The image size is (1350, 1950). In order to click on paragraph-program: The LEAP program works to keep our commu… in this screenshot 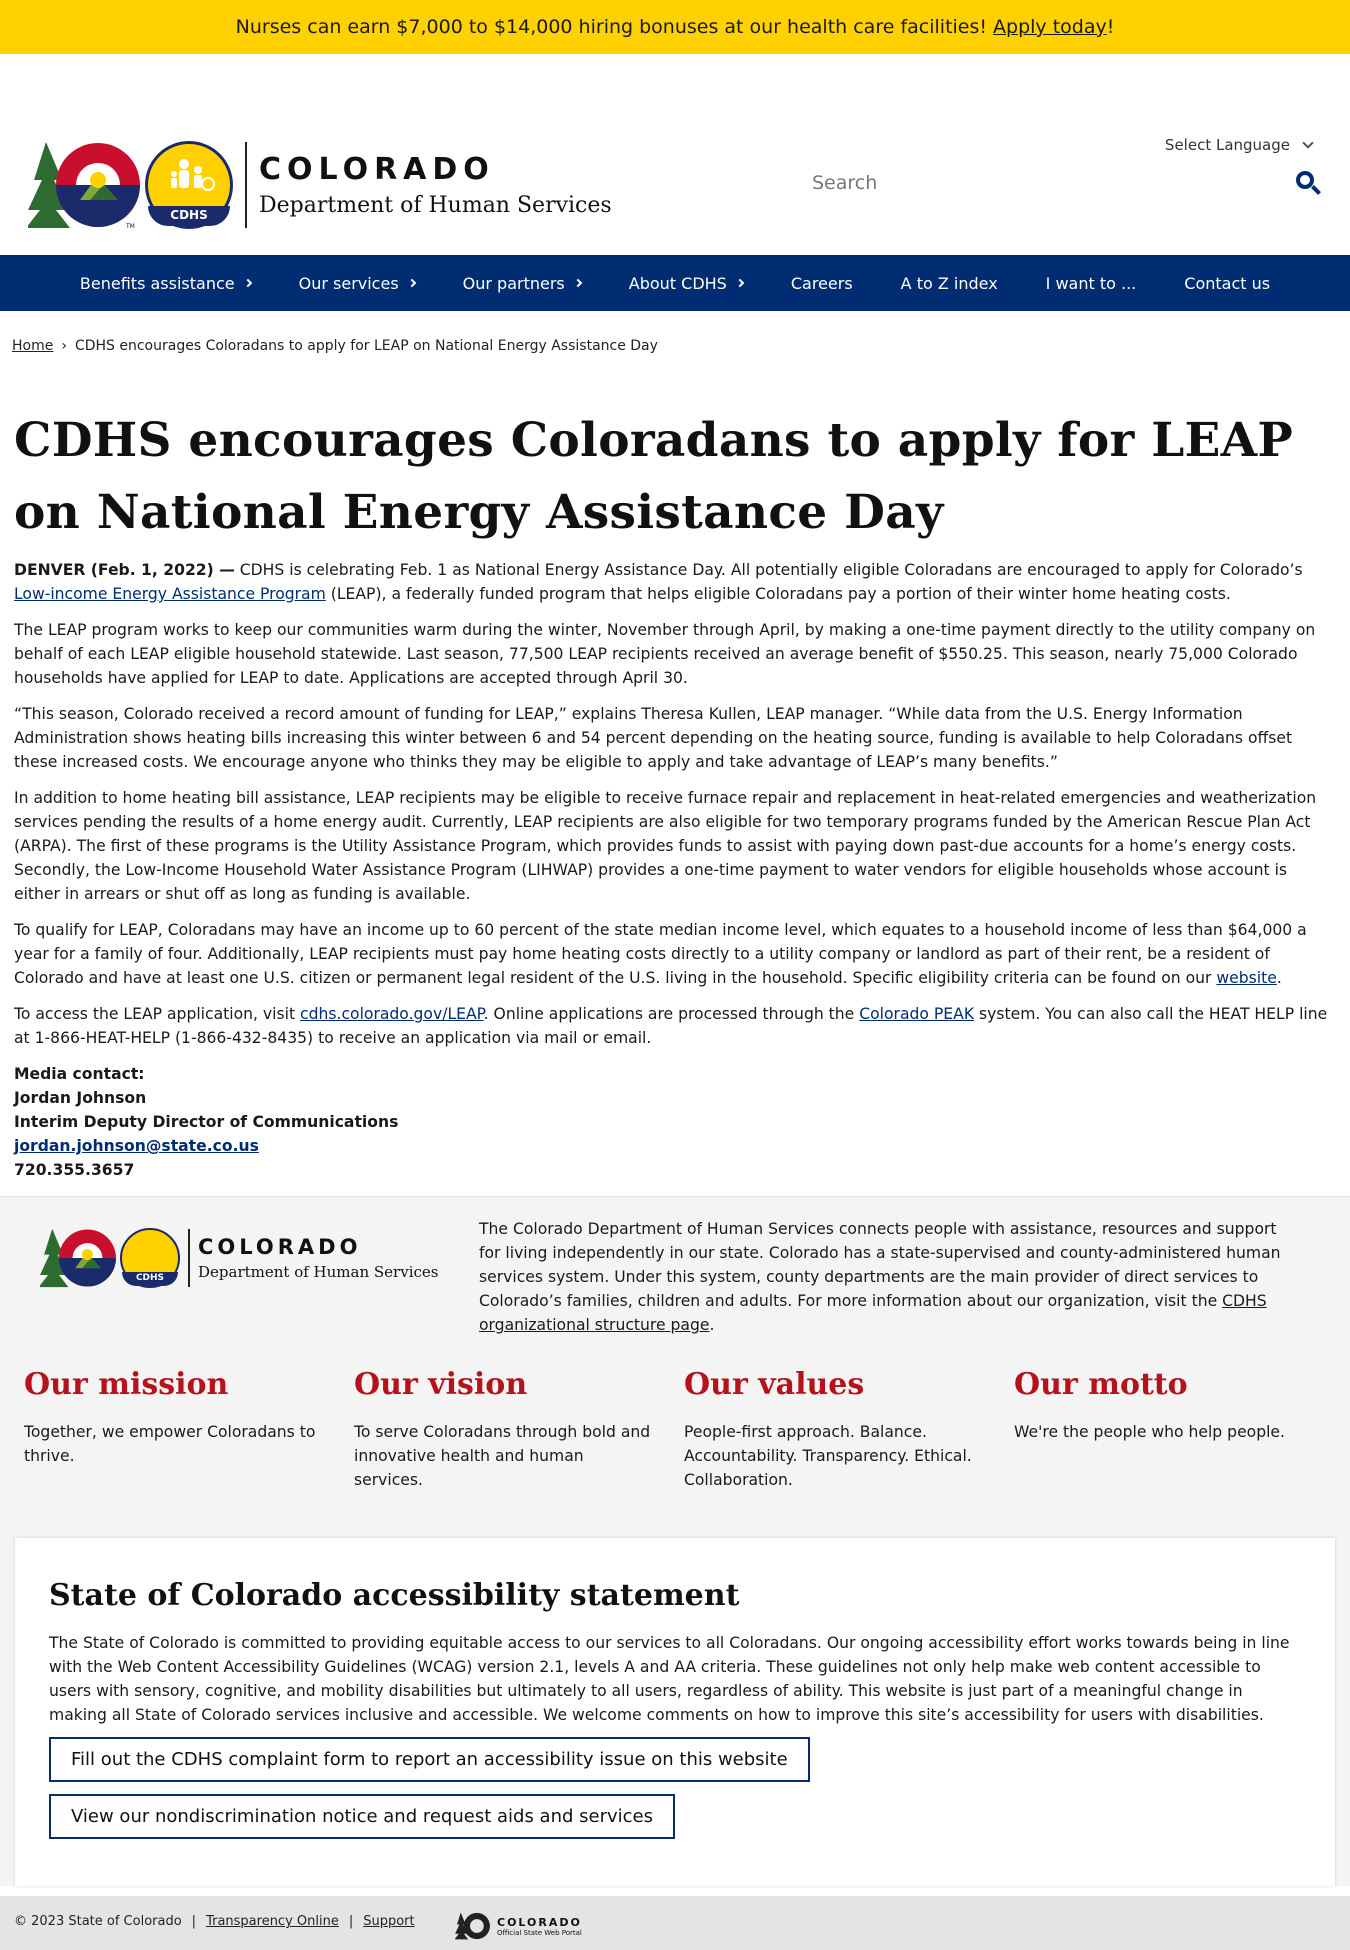, I will do `click(665, 654)`.